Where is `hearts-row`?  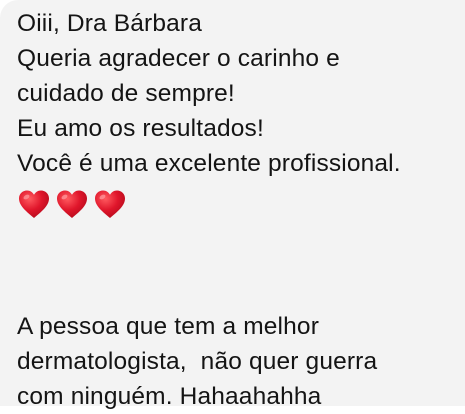
hearts-row is located at coordinates (236, 204).